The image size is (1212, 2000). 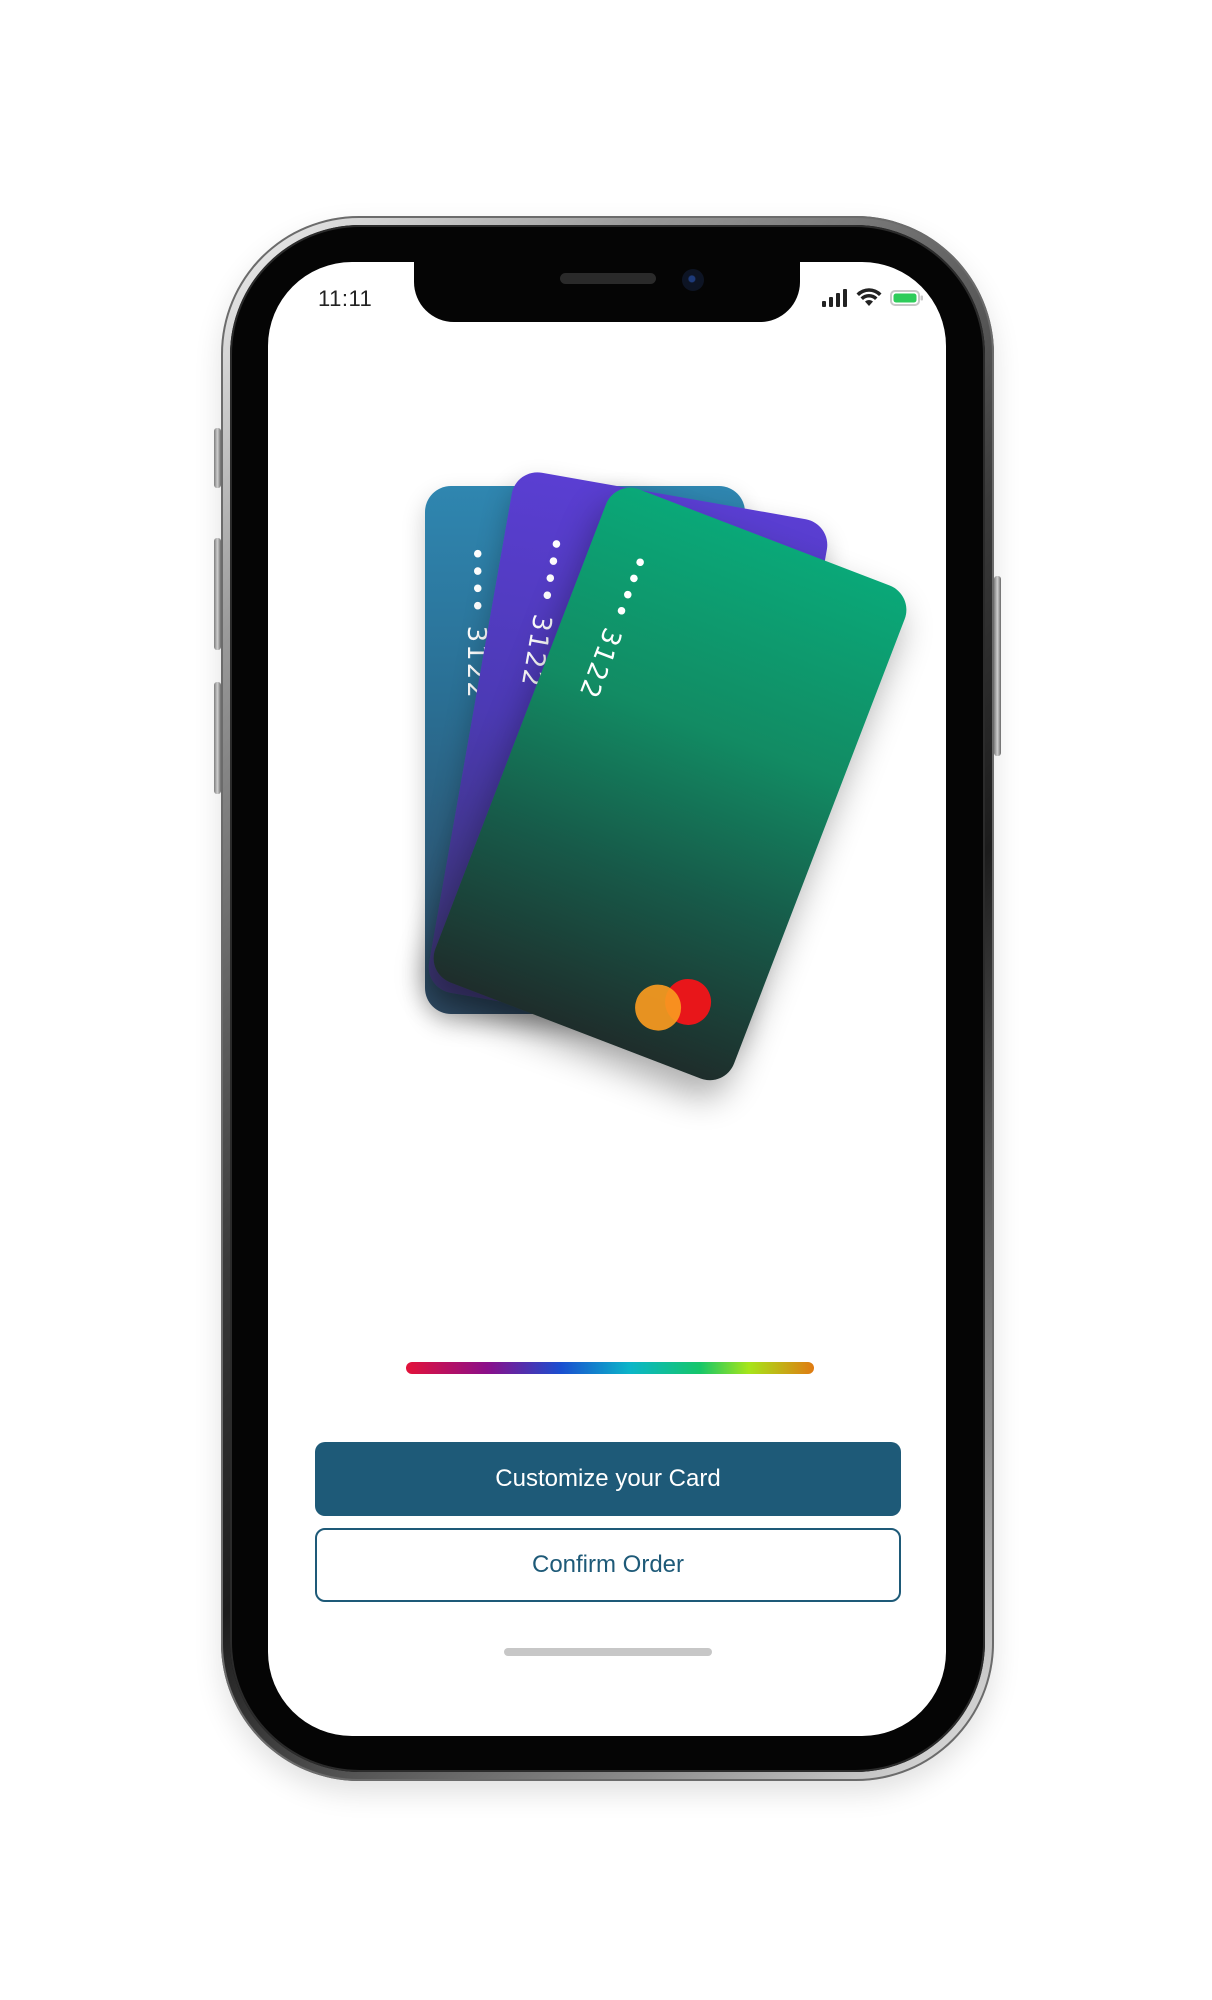 What do you see at coordinates (997, 666) in the screenshot?
I see `power-button` at bounding box center [997, 666].